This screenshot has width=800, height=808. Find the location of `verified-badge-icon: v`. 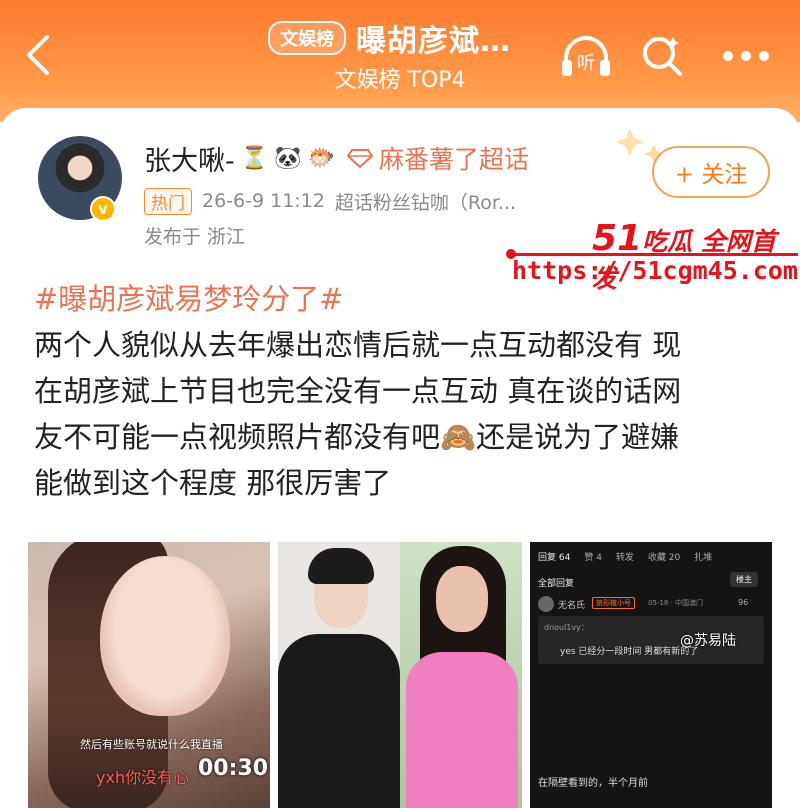

verified-badge-icon: v is located at coordinates (103, 209).